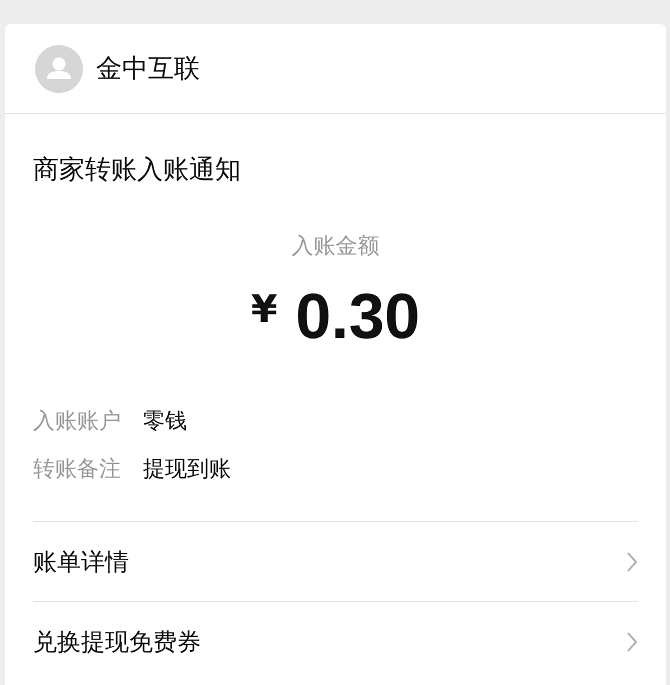 The image size is (670, 685). Describe the element at coordinates (77, 422) in the screenshot. I see `detail-label: 入账账户` at that location.